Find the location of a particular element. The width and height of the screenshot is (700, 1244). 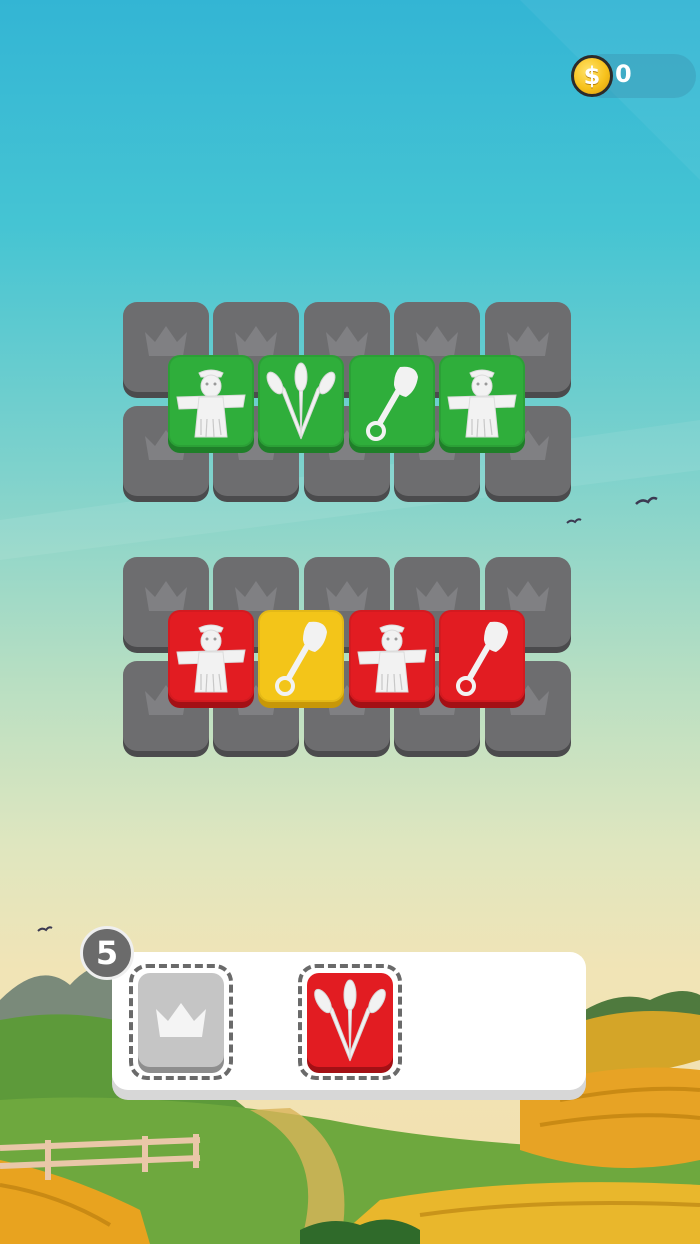

remaining-moves-badge: 5 is located at coordinates (107, 953).